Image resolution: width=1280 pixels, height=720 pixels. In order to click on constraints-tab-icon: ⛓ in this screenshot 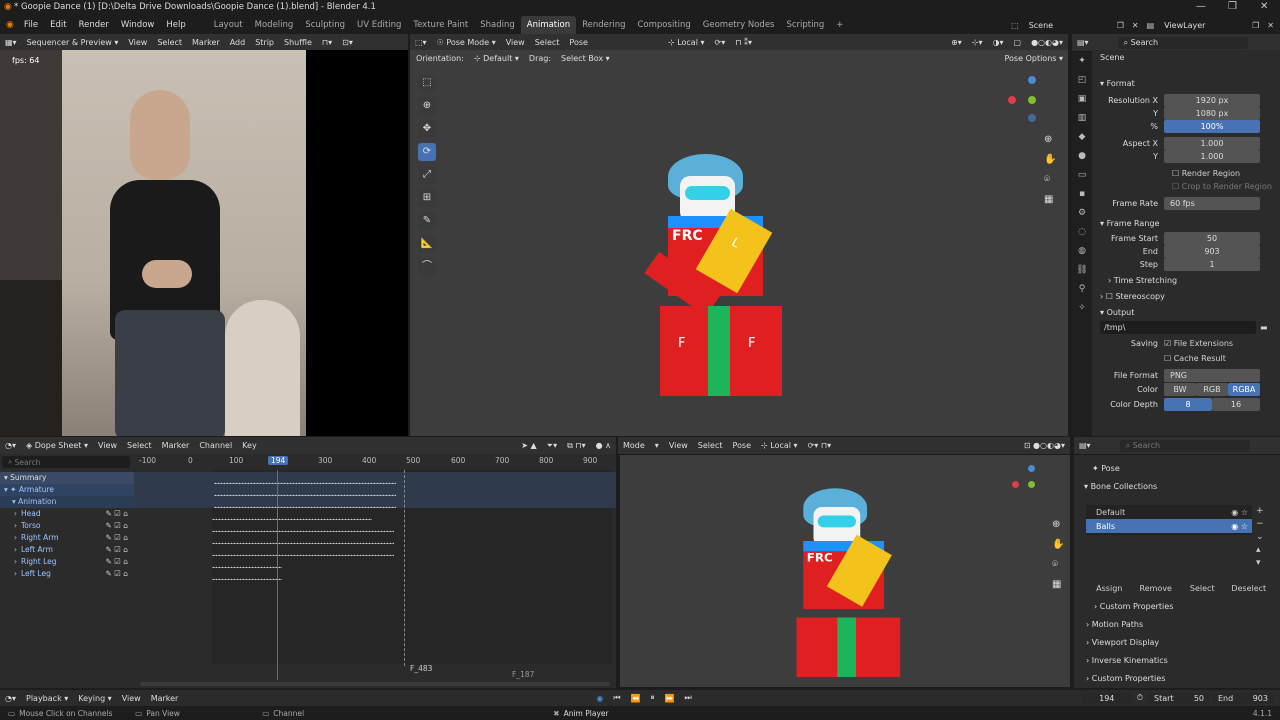, I will do `click(1082, 270)`.